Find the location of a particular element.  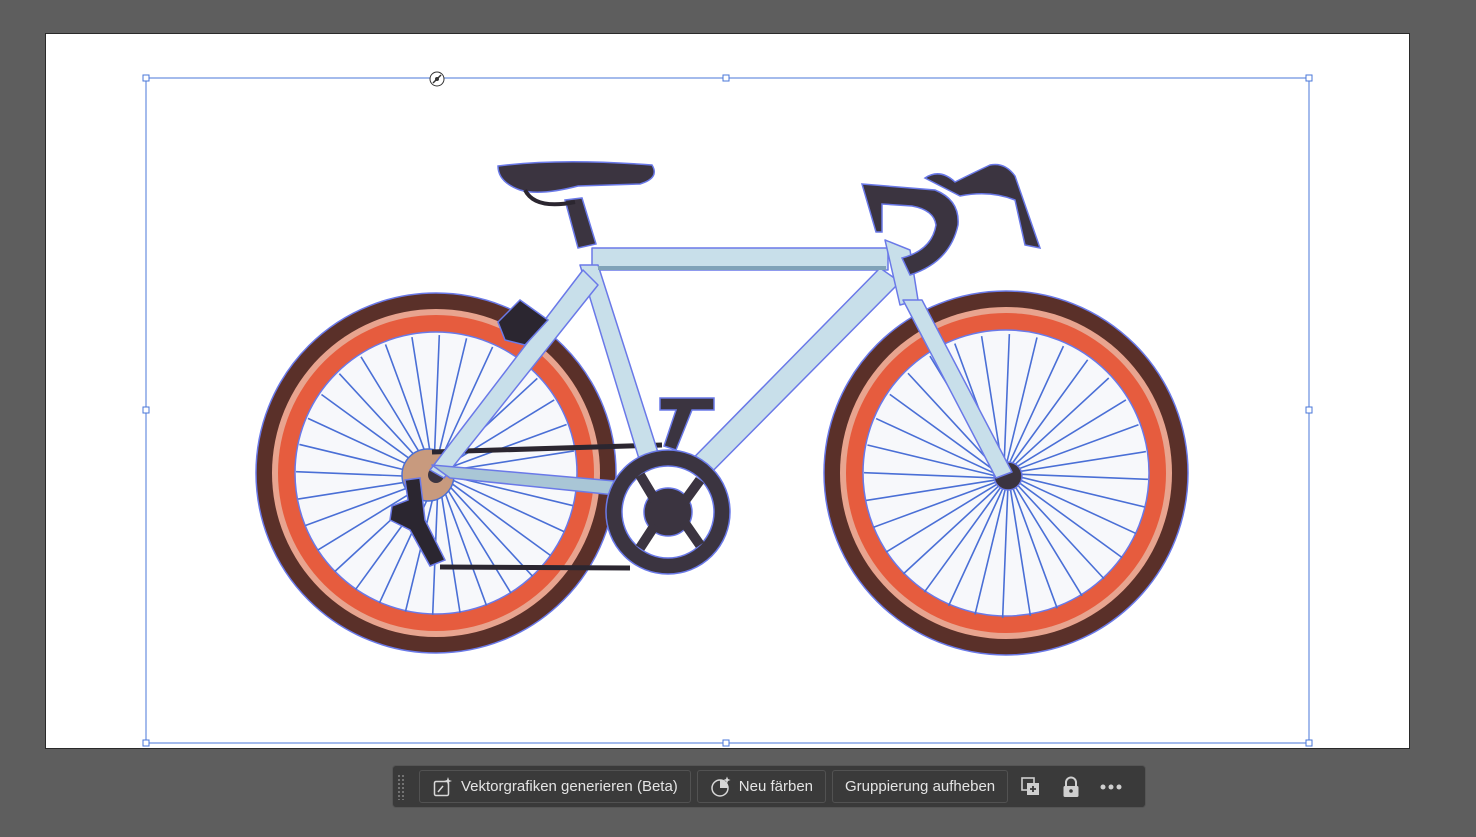

color-wheel-sparkle-icon is located at coordinates (721, 786).